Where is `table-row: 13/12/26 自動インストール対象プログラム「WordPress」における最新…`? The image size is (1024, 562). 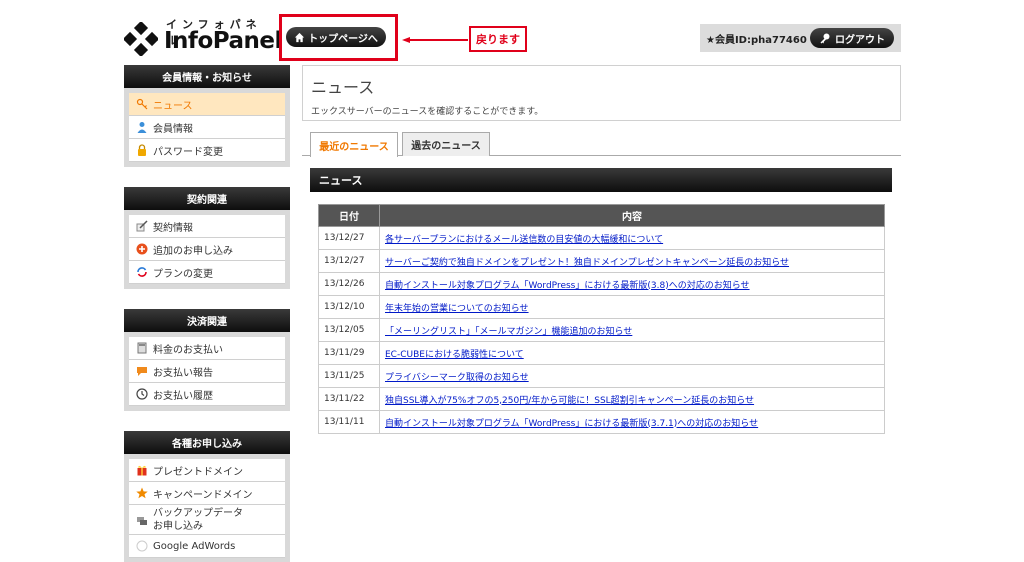
table-row: 13/12/26 自動インストール対象プログラム「WordPress」における最新… is located at coordinates (601, 284).